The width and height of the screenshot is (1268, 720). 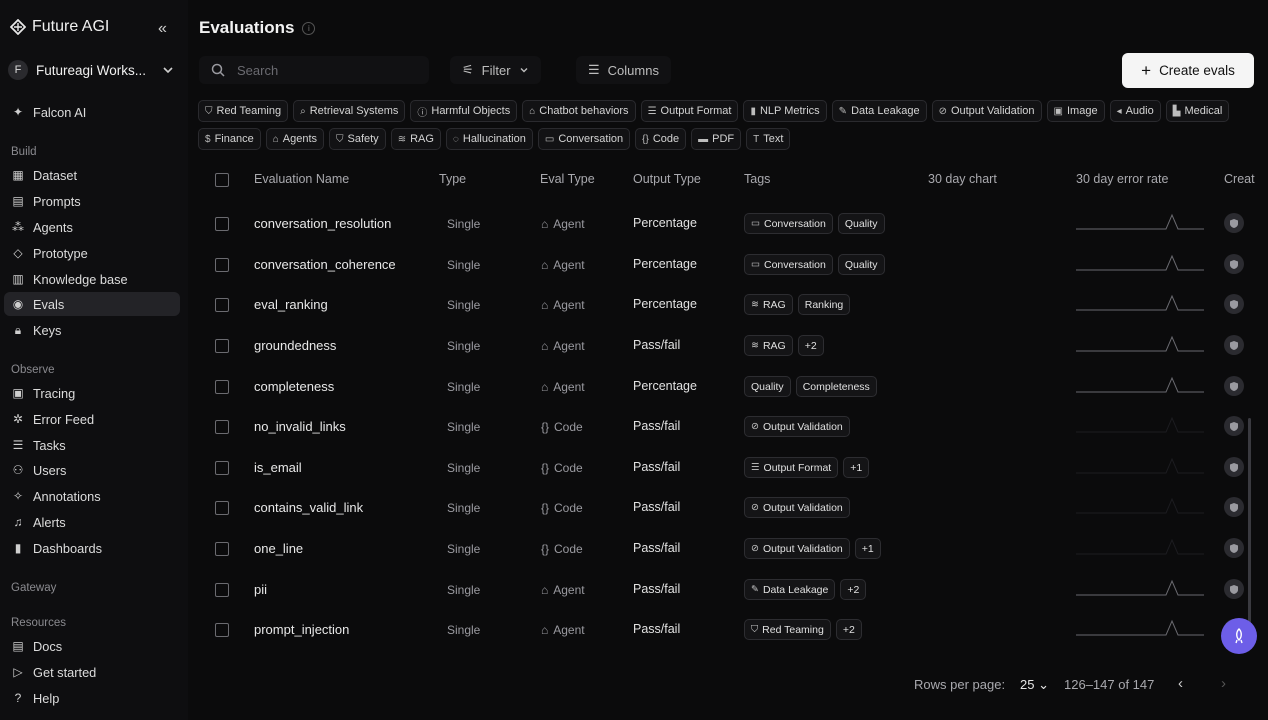 I want to click on tag: Ranking, so click(x=824, y=304).